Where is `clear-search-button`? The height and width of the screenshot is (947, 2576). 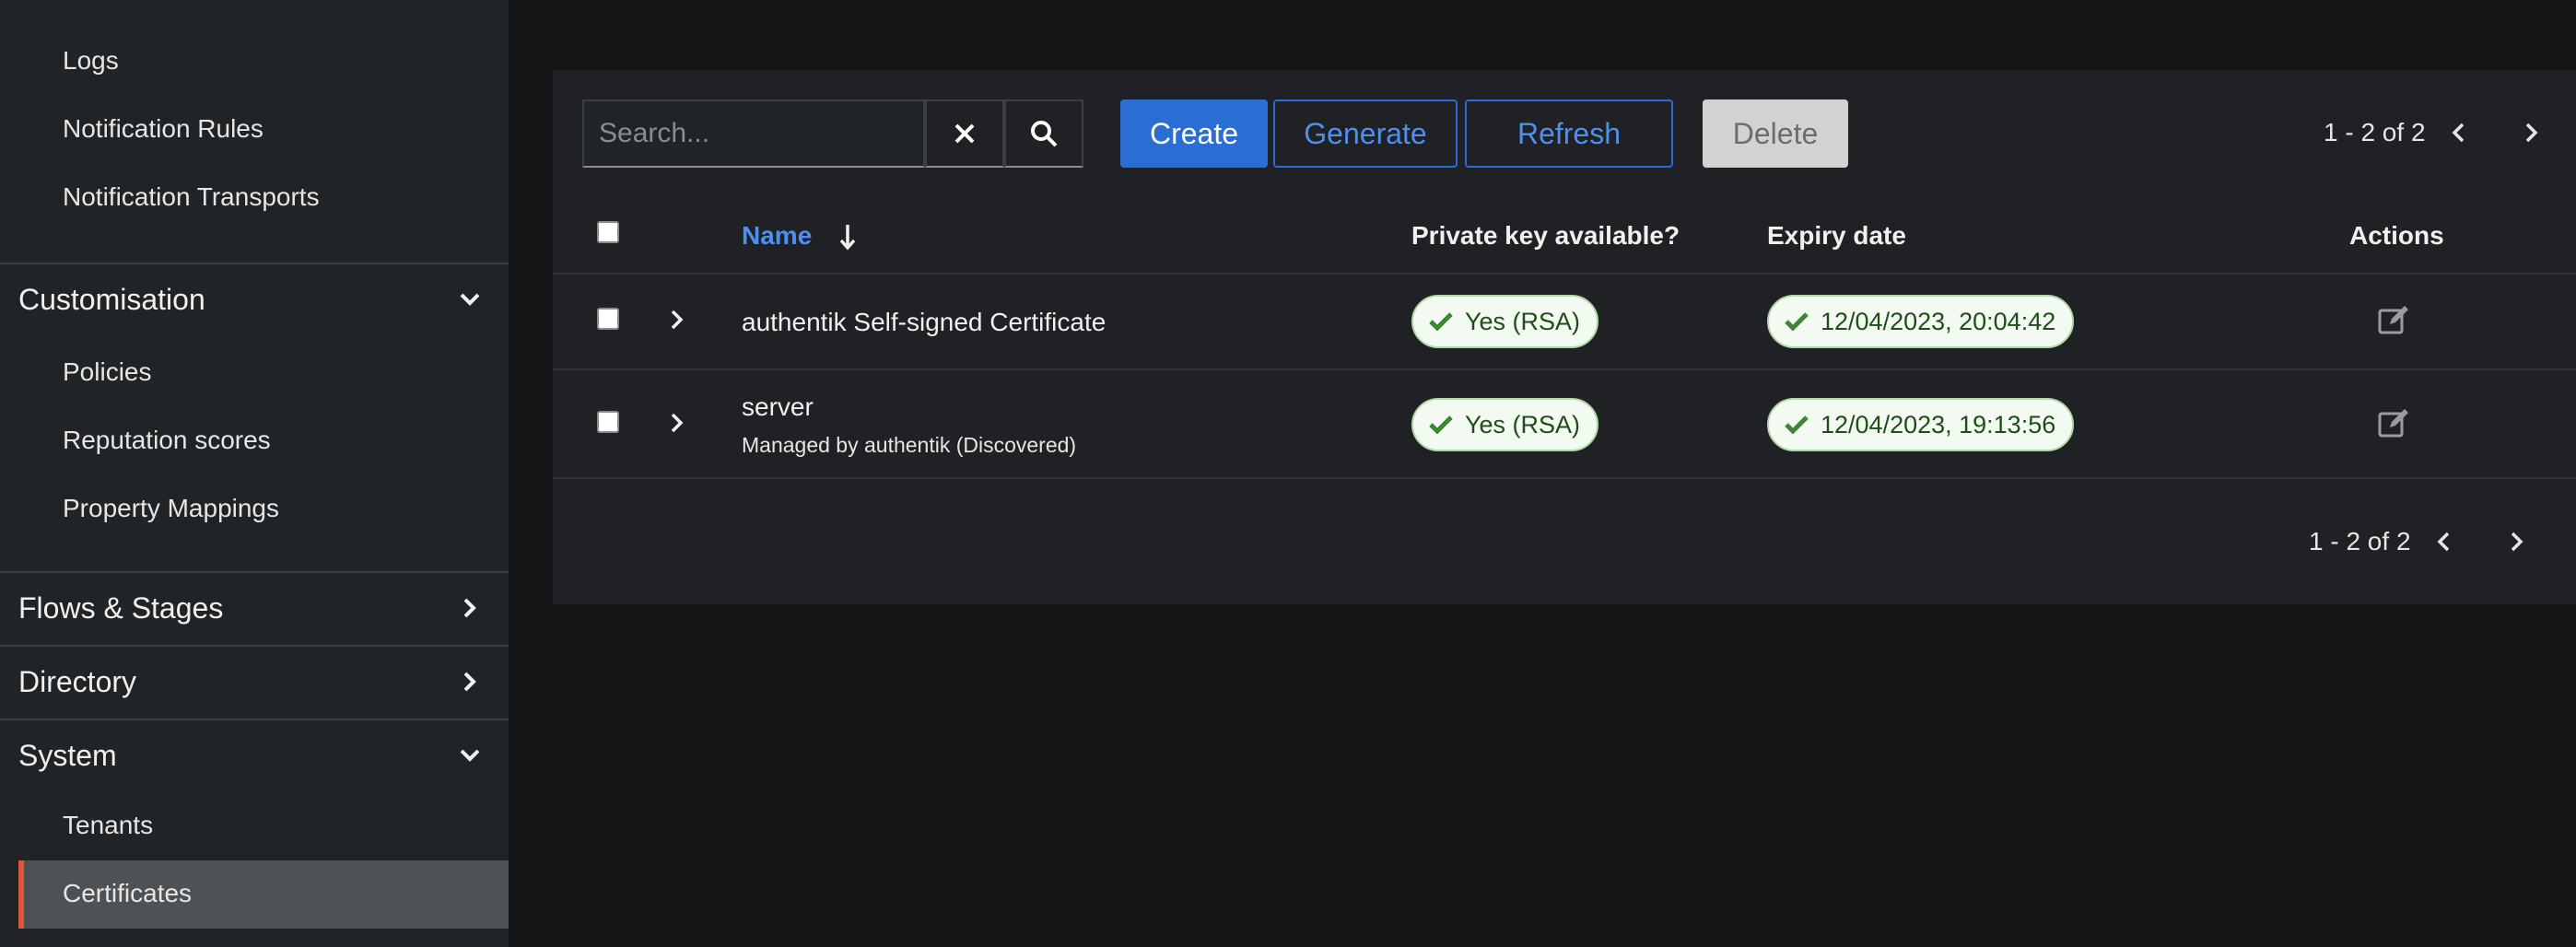 clear-search-button is located at coordinates (964, 133).